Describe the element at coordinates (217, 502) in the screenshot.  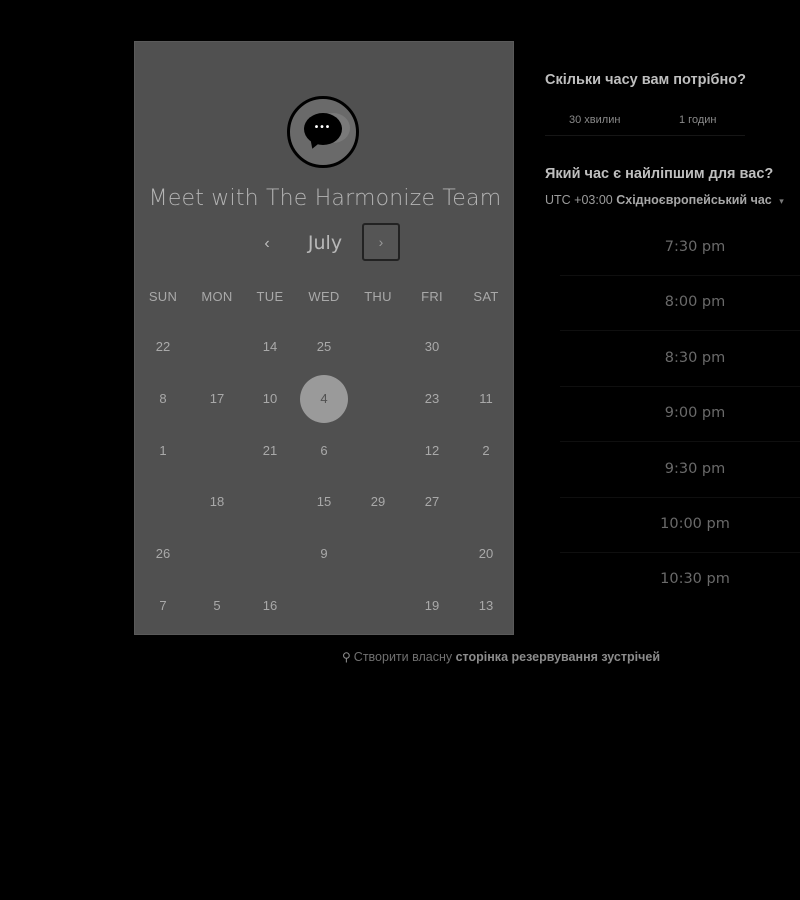
I see `calendar-day: 18` at that location.